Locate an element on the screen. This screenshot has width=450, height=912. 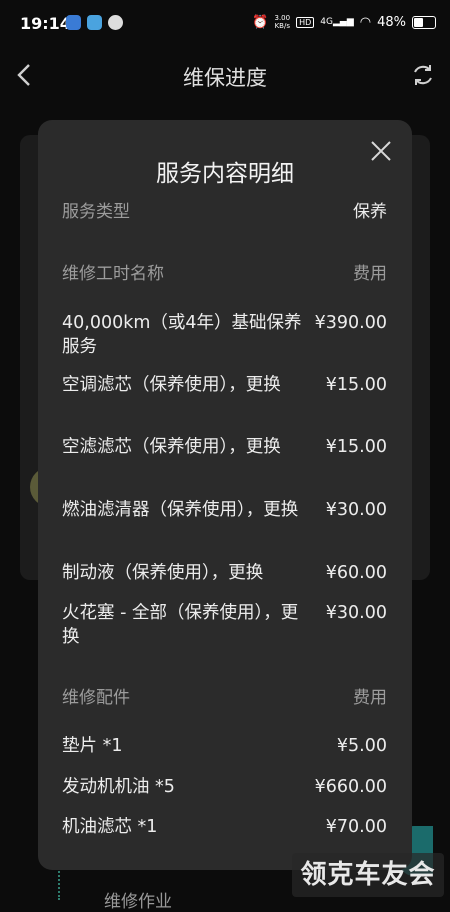
labor-item-price: ¥60.00 is located at coordinates (356, 573).